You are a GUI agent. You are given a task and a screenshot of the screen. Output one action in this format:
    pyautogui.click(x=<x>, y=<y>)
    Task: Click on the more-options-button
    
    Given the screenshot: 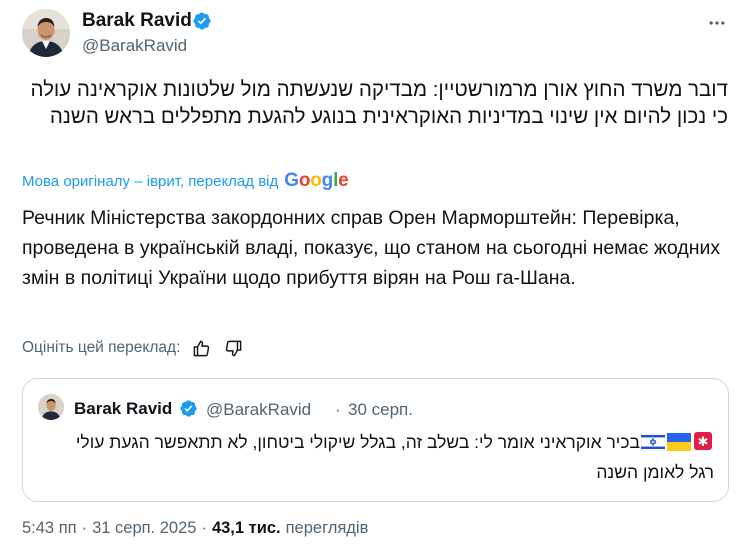 What is the action you would take?
    pyautogui.click(x=717, y=23)
    